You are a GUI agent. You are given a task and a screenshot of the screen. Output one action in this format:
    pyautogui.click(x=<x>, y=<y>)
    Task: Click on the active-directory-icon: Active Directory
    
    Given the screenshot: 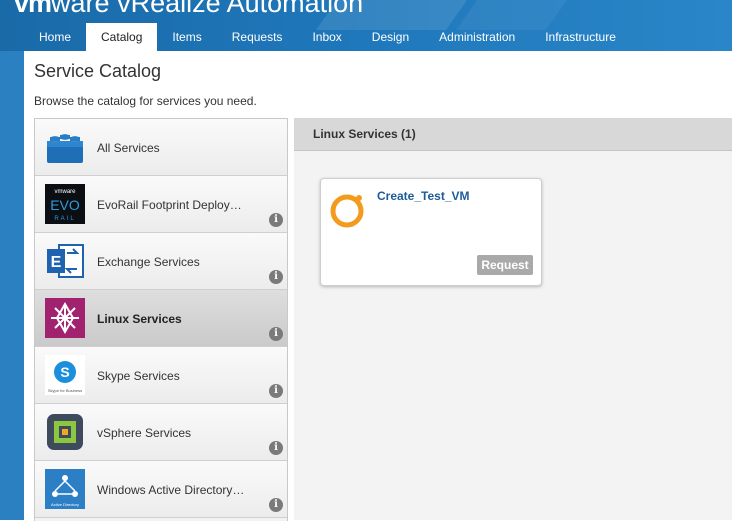 What is the action you would take?
    pyautogui.click(x=65, y=489)
    